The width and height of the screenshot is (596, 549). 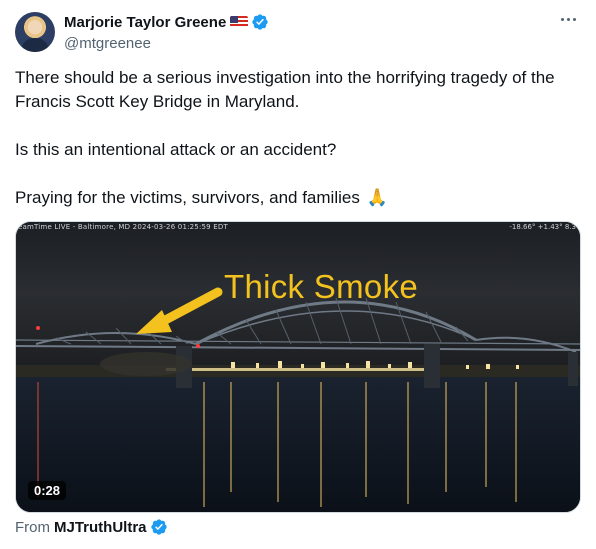 I want to click on author-name-row: Marjorie Taylor Greene, so click(x=166, y=22).